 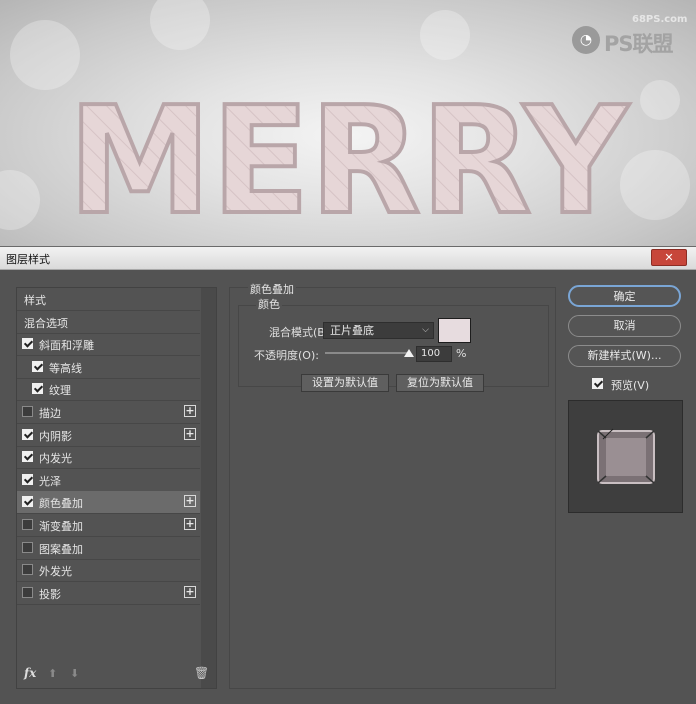 I want to click on overlay-color-swatch, so click(x=454, y=330).